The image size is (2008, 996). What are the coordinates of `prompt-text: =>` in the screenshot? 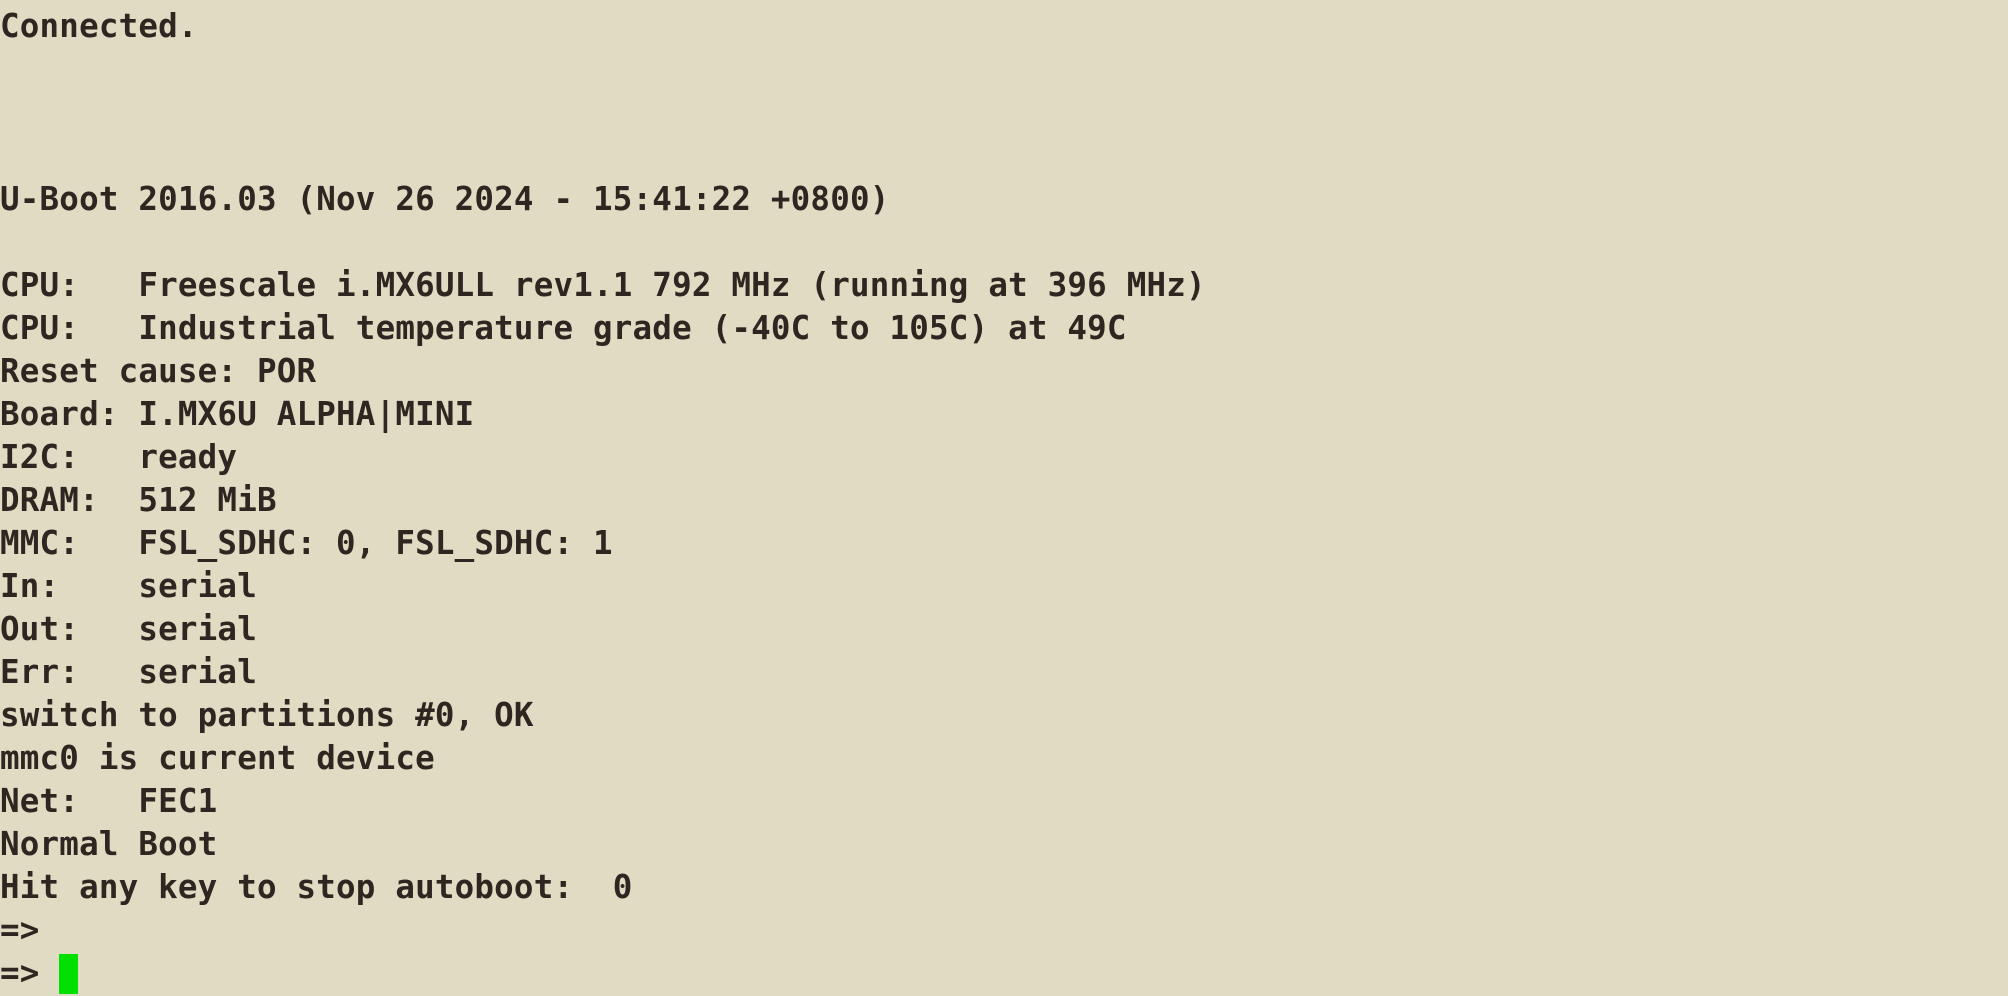 It's located at (30, 973).